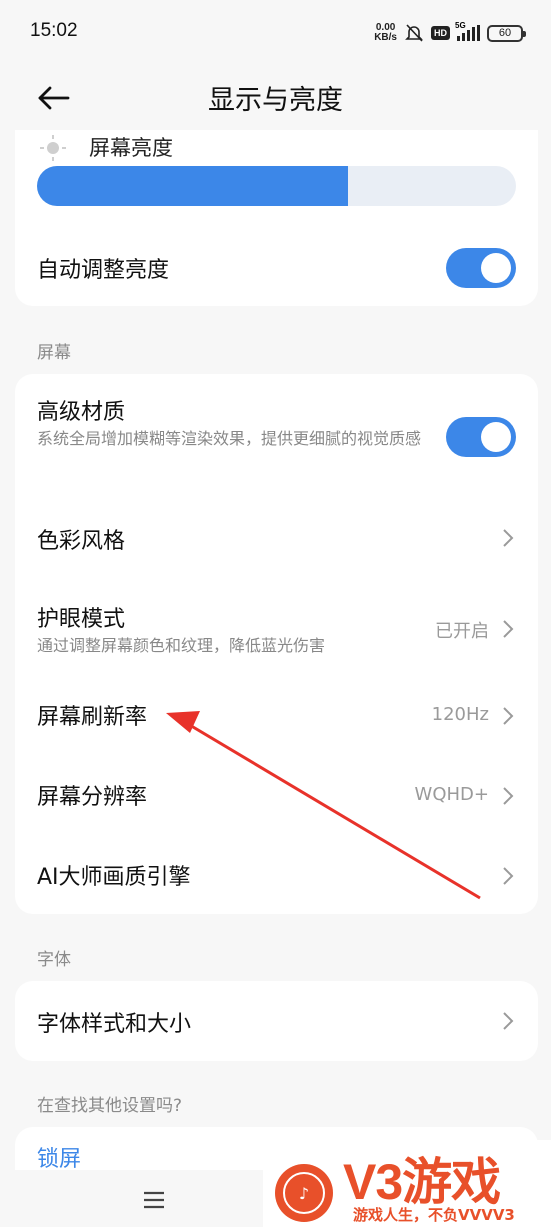  What do you see at coordinates (276, 536) in the screenshot?
I see `row-color-style: 色彩风格` at bounding box center [276, 536].